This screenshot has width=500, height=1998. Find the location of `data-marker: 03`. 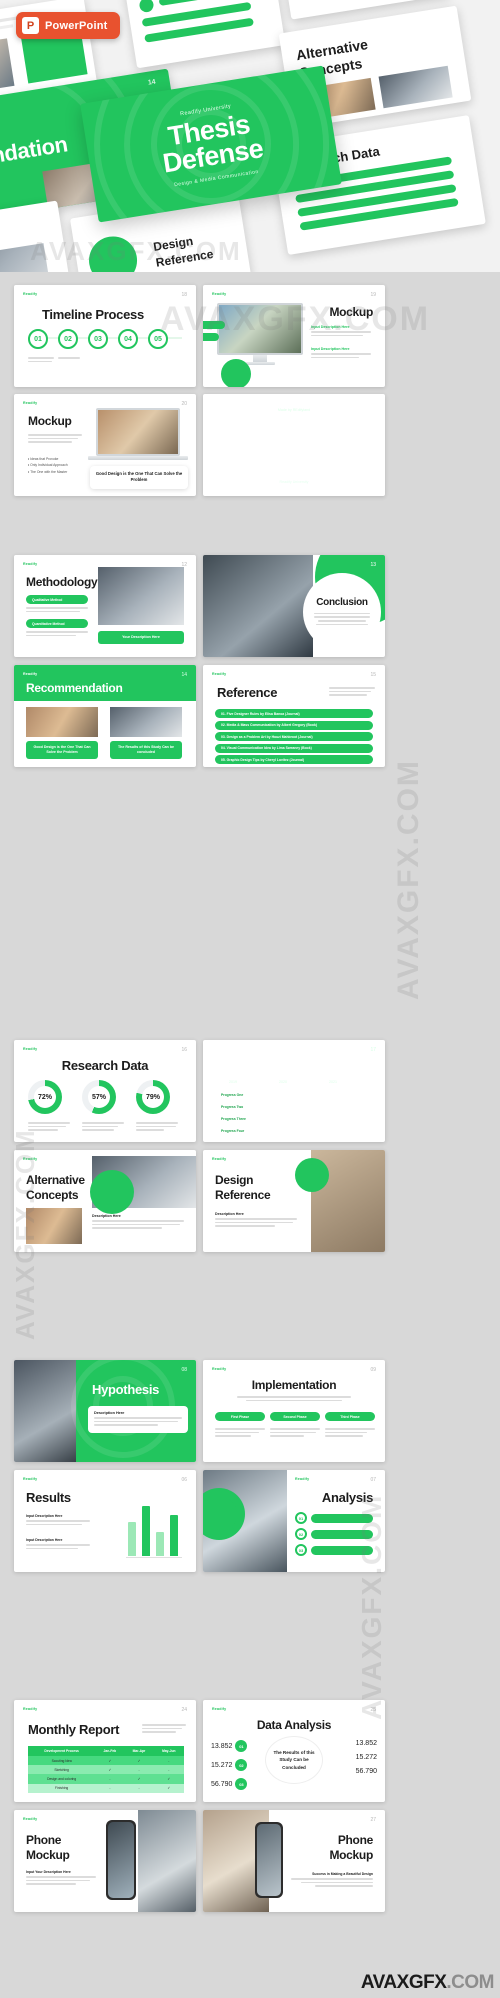

data-marker: 03 is located at coordinates (241, 1784).